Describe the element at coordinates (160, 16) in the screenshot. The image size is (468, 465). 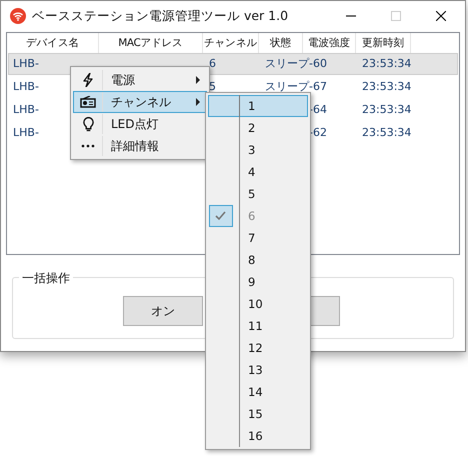
I see `window-title: ベースステーション電源管理ツール ver 1.0` at that location.